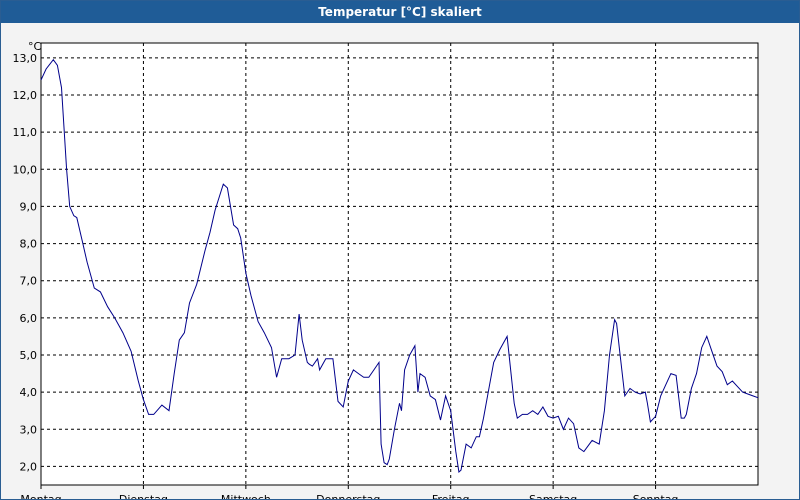  I want to click on y-tick-label: 11,0, so click(25, 132).